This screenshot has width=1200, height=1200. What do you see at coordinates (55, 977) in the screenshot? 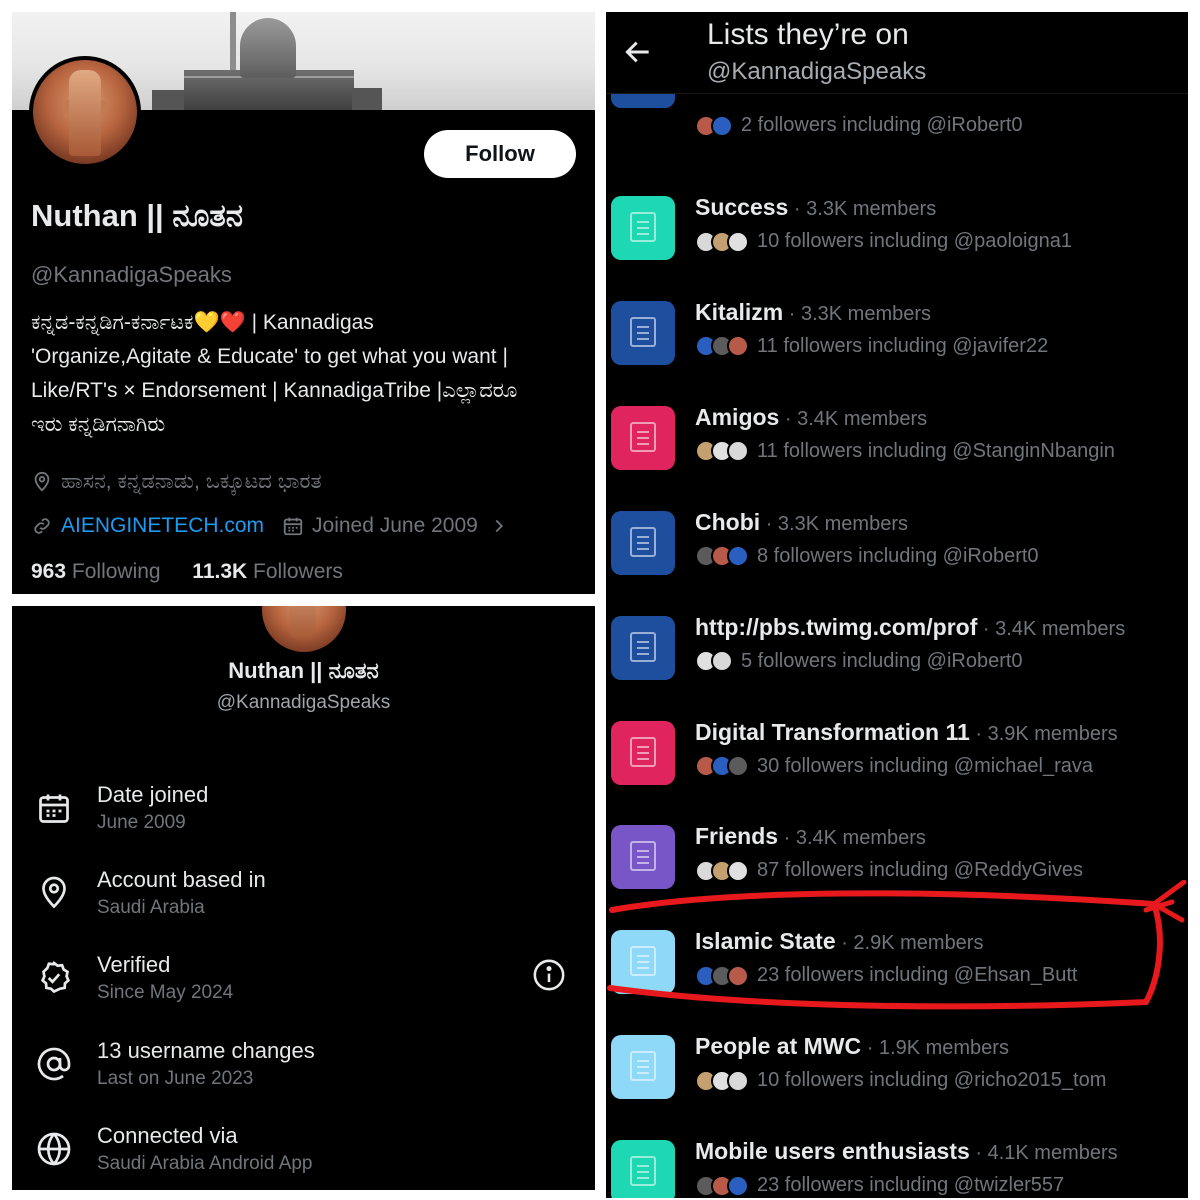
I see `verified-badge-icon` at bounding box center [55, 977].